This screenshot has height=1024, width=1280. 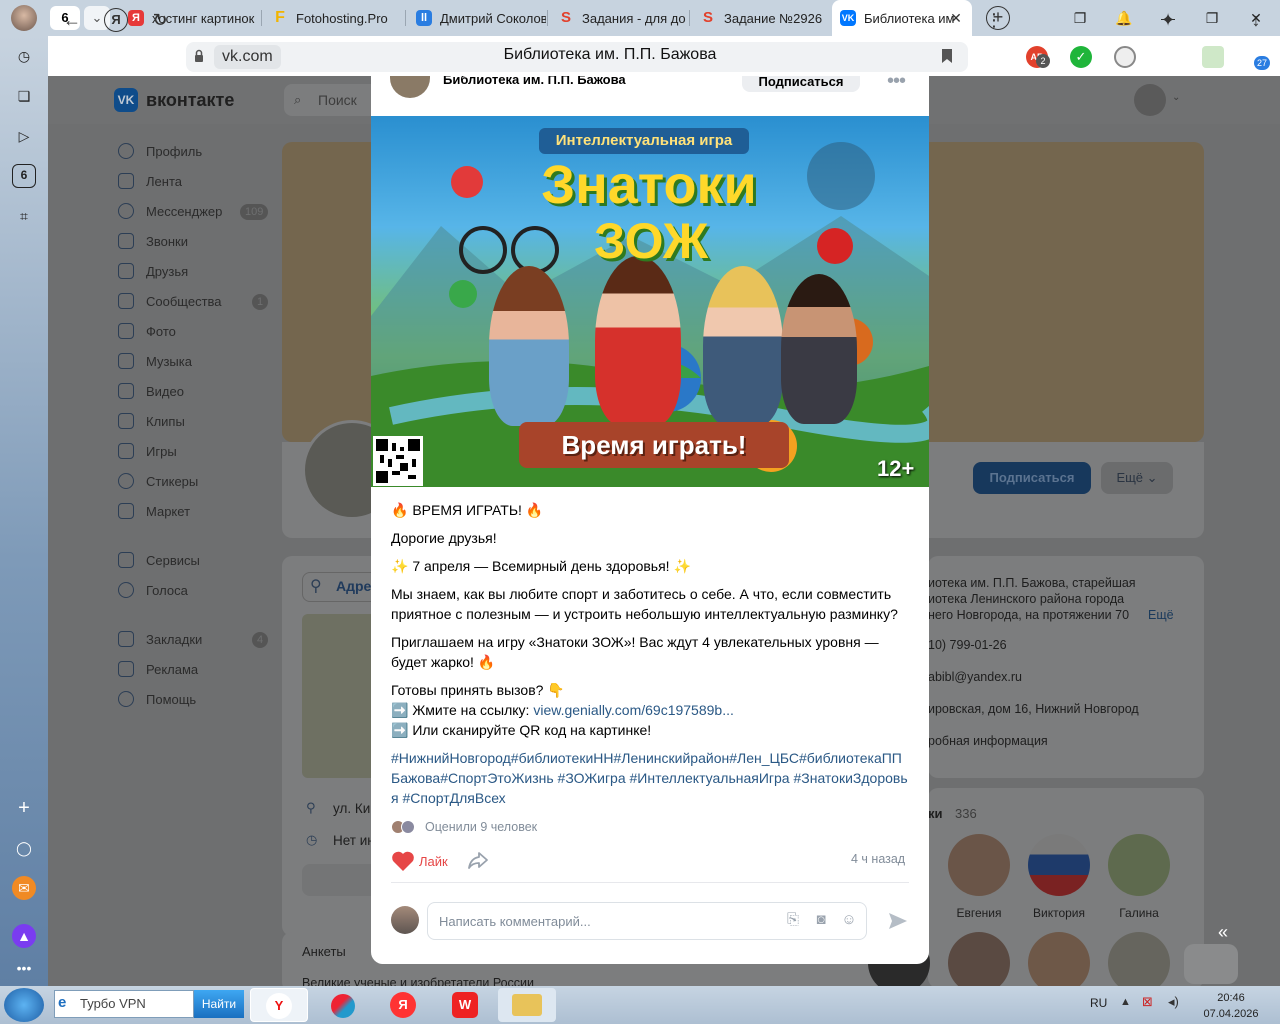 I want to click on back-arrow-icon: ←, so click(x=72, y=20).